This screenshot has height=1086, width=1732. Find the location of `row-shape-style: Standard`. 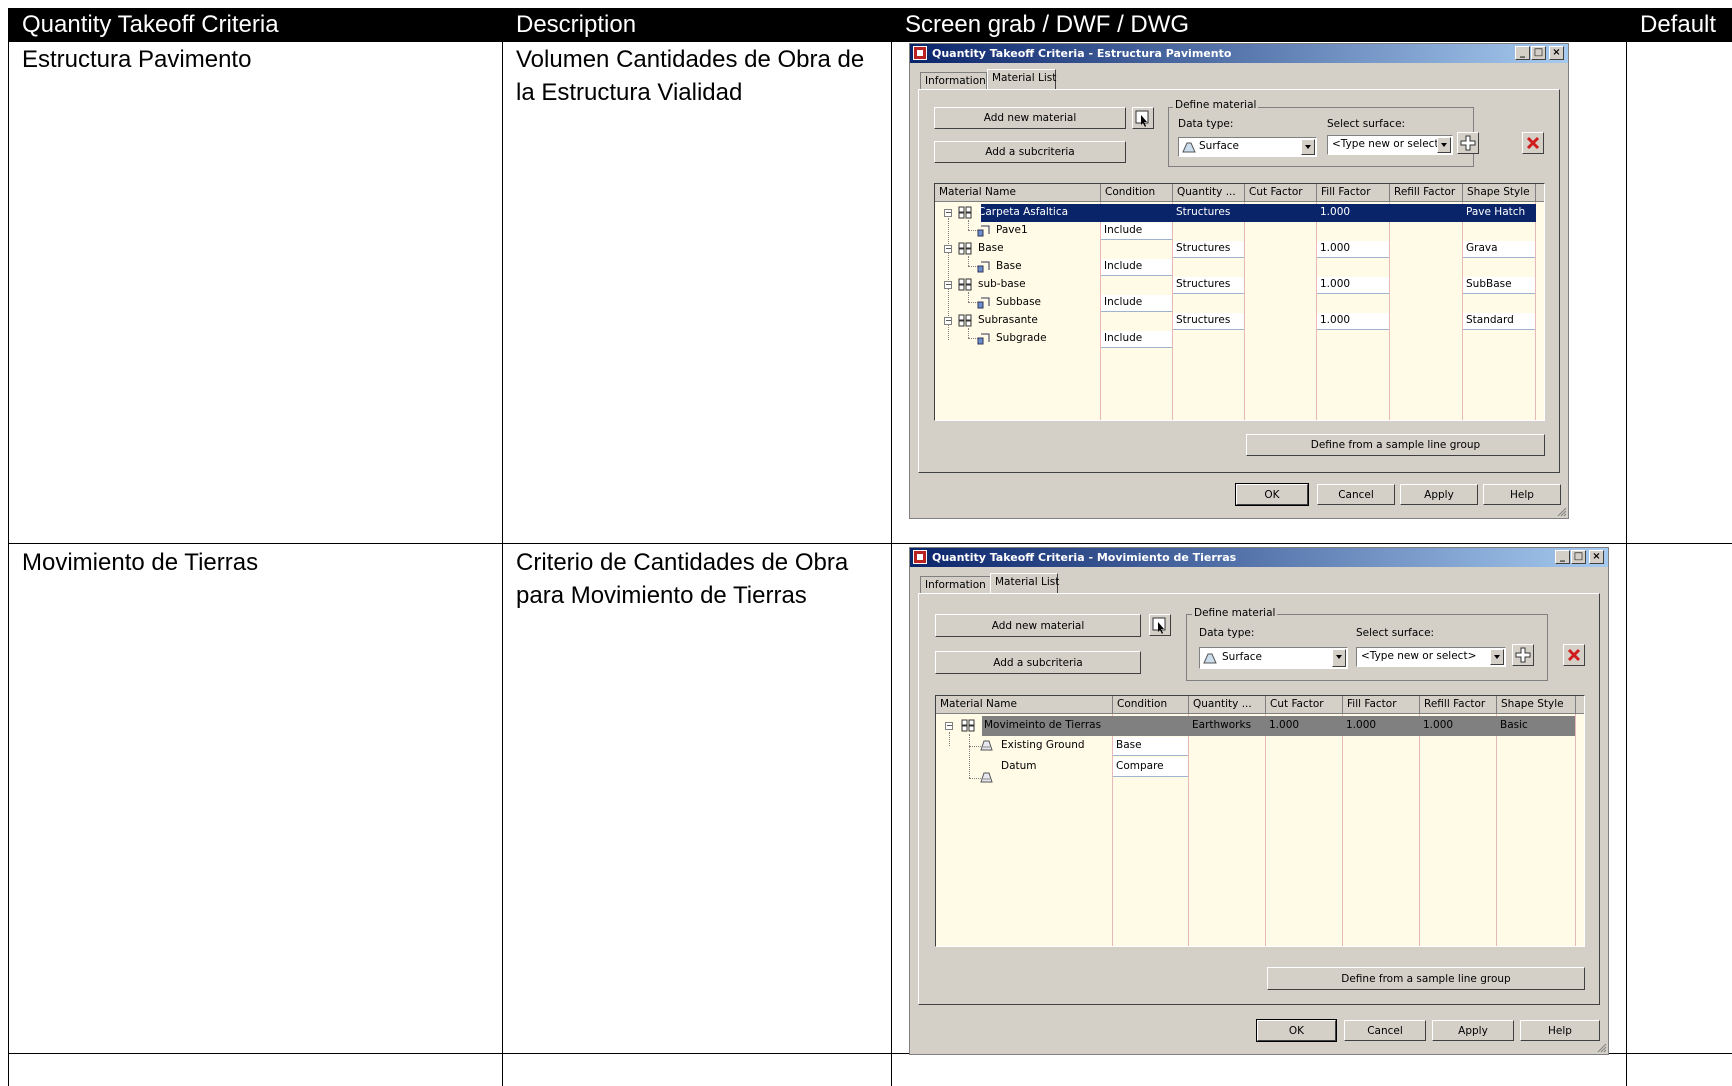

row-shape-style: Standard is located at coordinates (1488, 320).